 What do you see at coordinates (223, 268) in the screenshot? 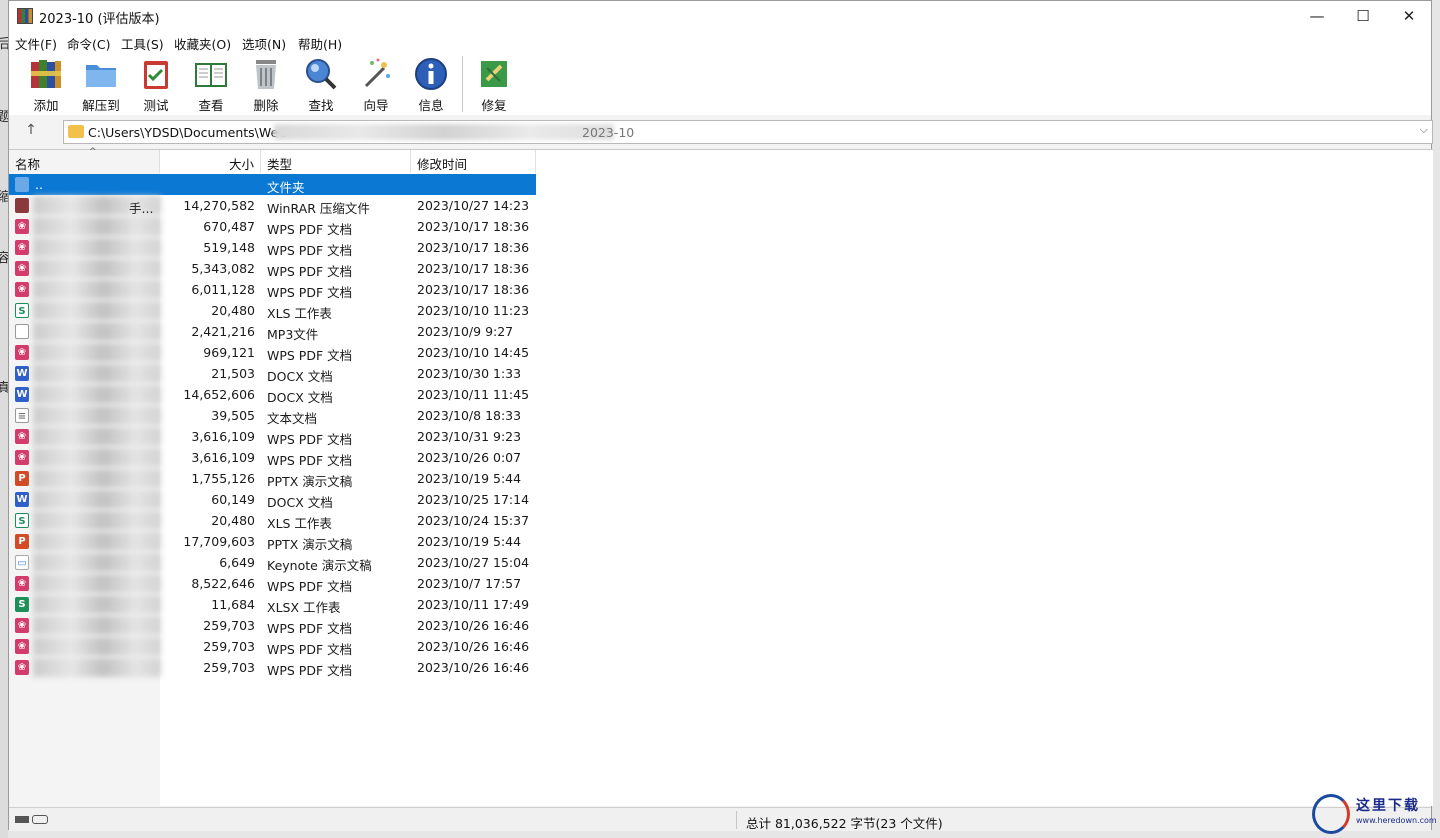
I see `file-size: 5,343,082` at bounding box center [223, 268].